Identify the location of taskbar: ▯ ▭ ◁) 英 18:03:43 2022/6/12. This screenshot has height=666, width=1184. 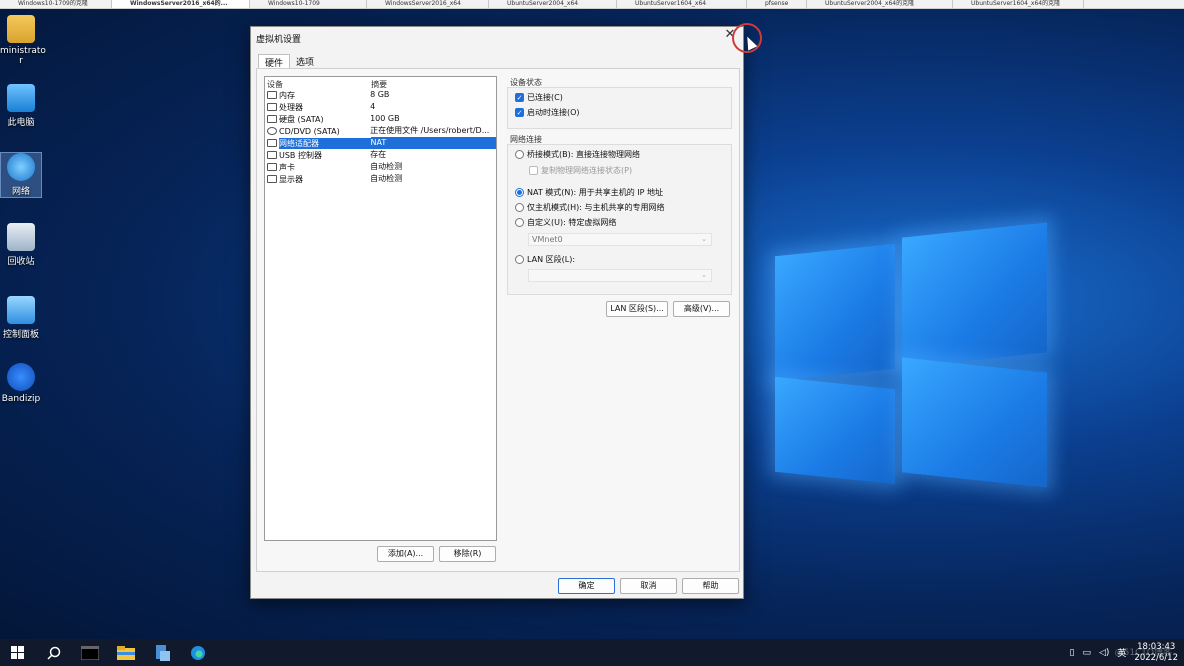
(592, 652).